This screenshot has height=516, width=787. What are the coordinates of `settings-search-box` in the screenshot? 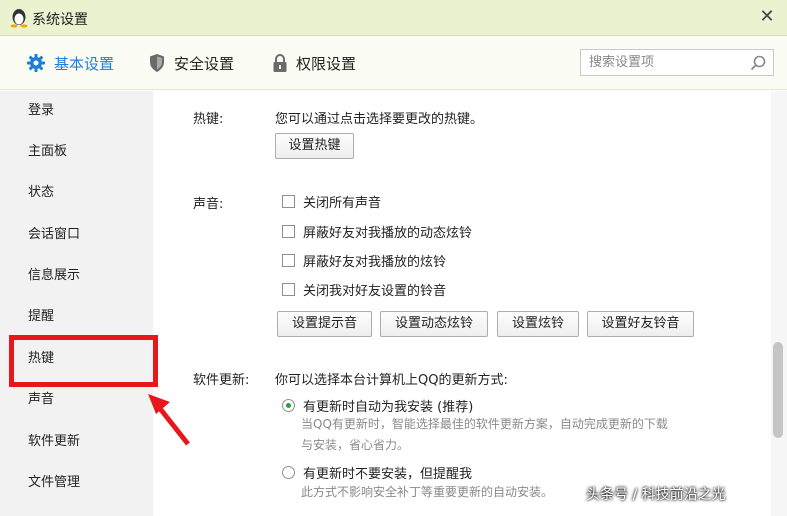 It's located at (677, 62).